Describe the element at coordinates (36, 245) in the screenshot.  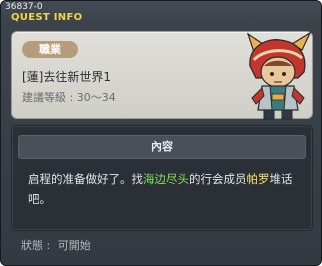
I see `status-label: 狀態 :` at that location.